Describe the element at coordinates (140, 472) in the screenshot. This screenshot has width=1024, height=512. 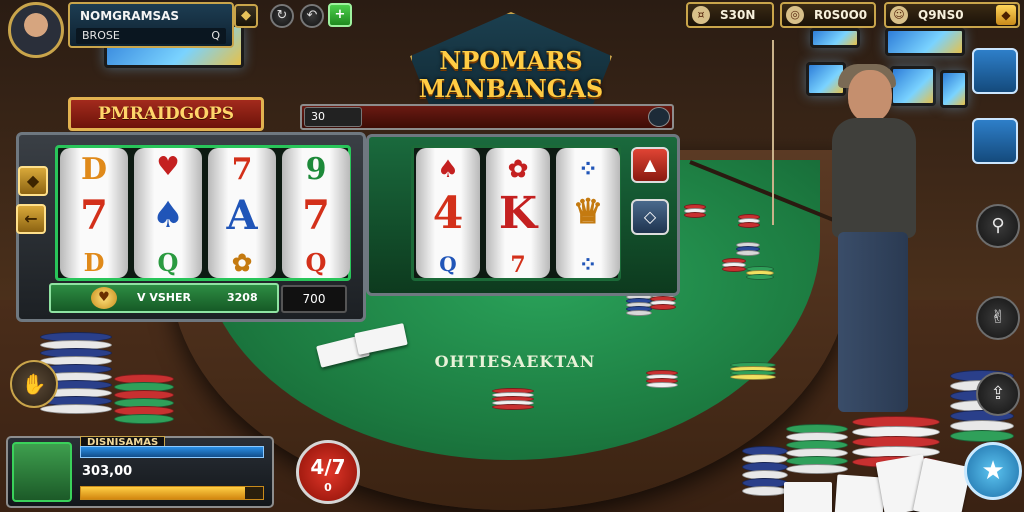
I see `player-progress-panel: DISNISAMAS 303,00` at that location.